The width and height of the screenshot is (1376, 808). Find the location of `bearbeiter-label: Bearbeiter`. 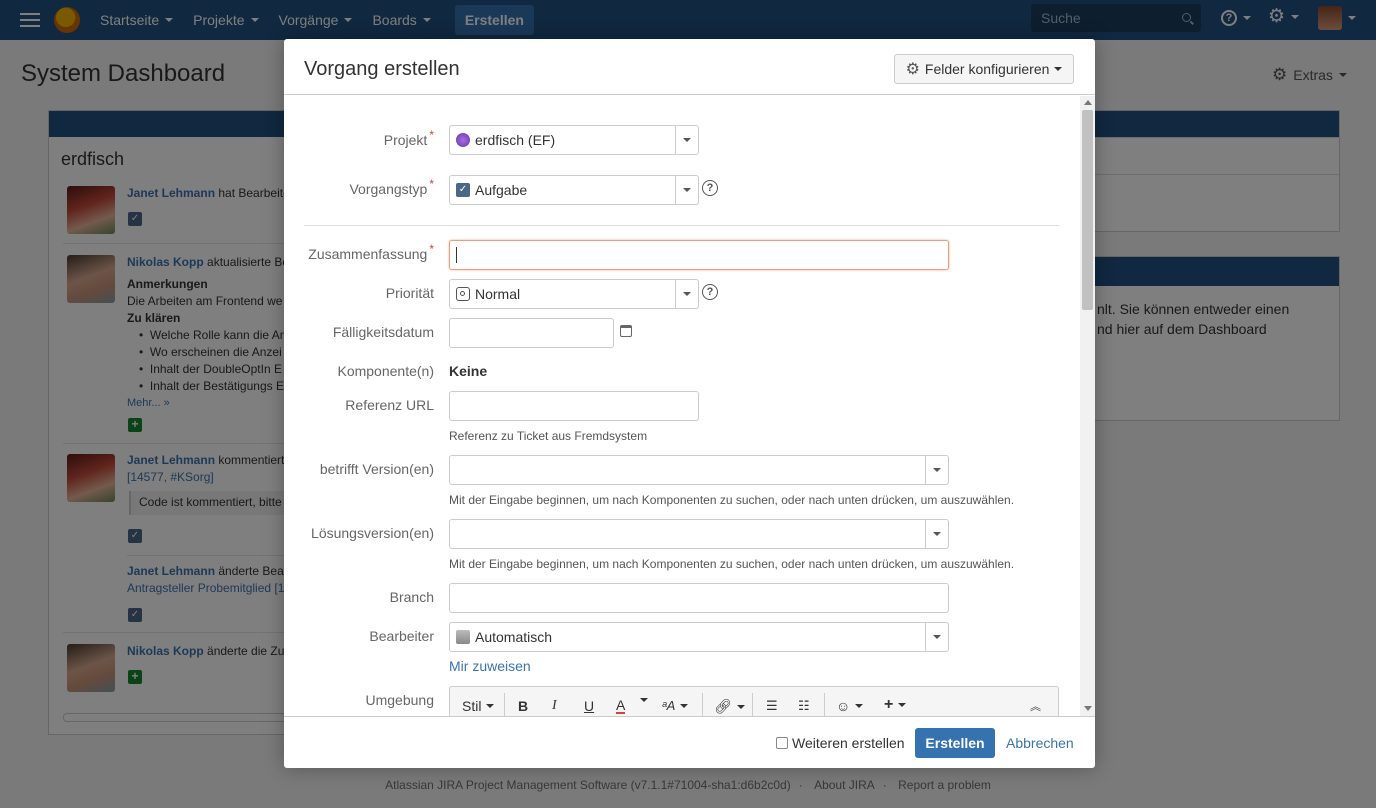

bearbeiter-label: Bearbeiter is located at coordinates (401, 636).